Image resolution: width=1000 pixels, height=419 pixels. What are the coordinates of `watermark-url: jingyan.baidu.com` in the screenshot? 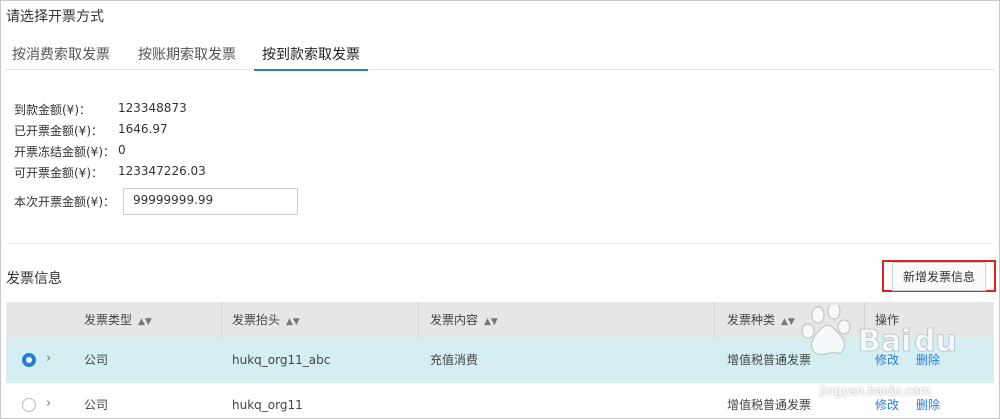 It's located at (875, 391).